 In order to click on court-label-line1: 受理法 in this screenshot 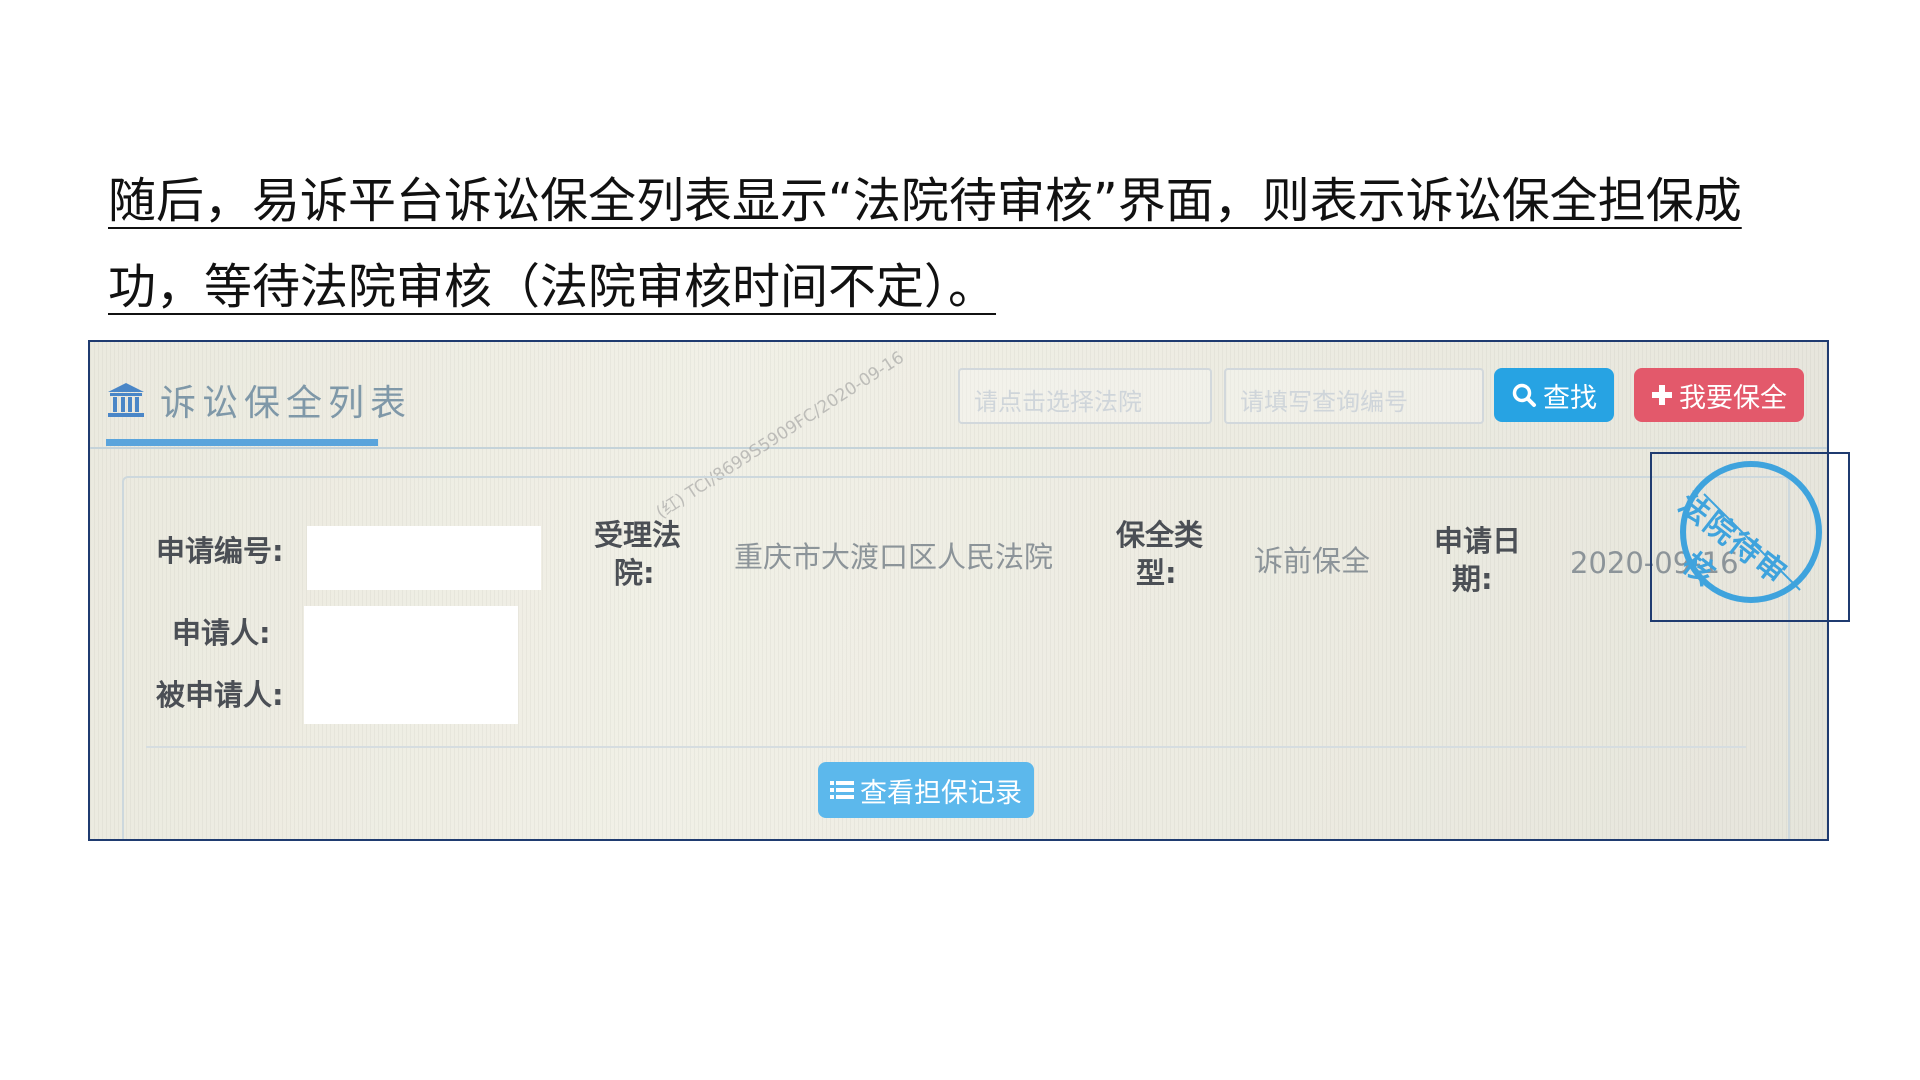, I will do `click(638, 535)`.